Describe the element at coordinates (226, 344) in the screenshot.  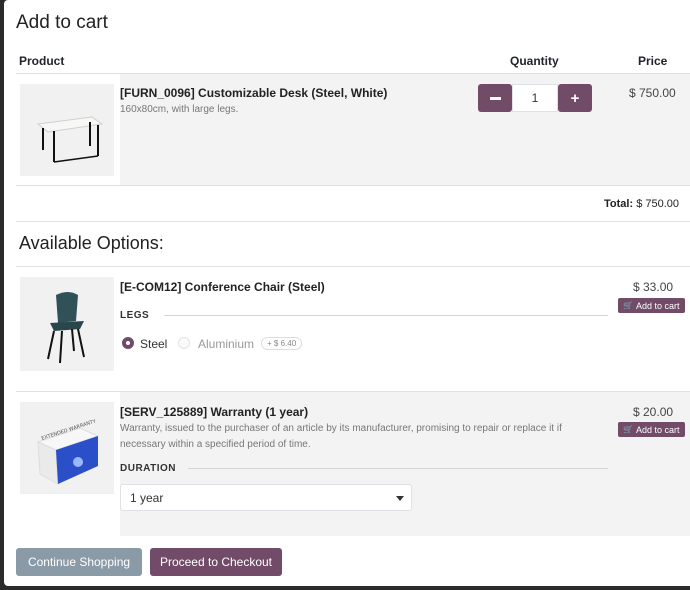
I see `radio-label-aluminium: Aluminium` at that location.